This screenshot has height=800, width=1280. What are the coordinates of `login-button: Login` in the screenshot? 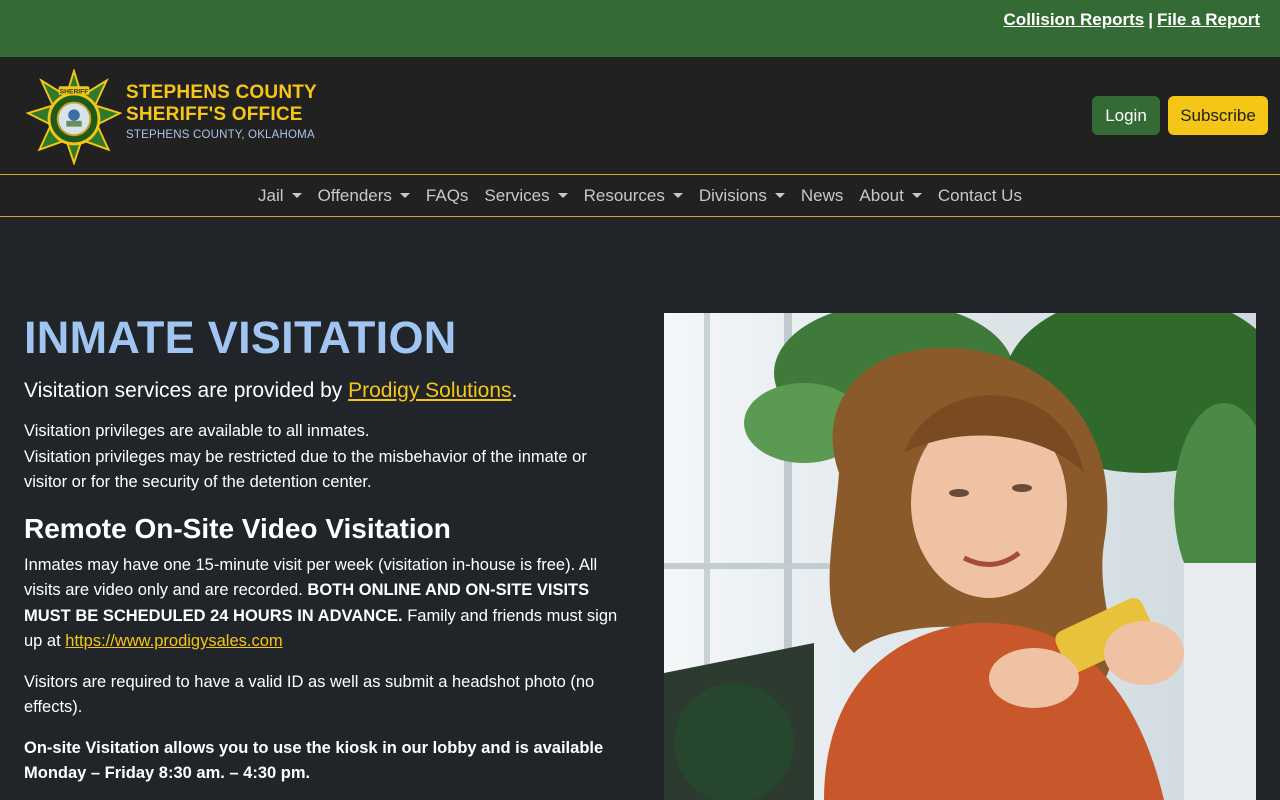 It's located at (1126, 115).